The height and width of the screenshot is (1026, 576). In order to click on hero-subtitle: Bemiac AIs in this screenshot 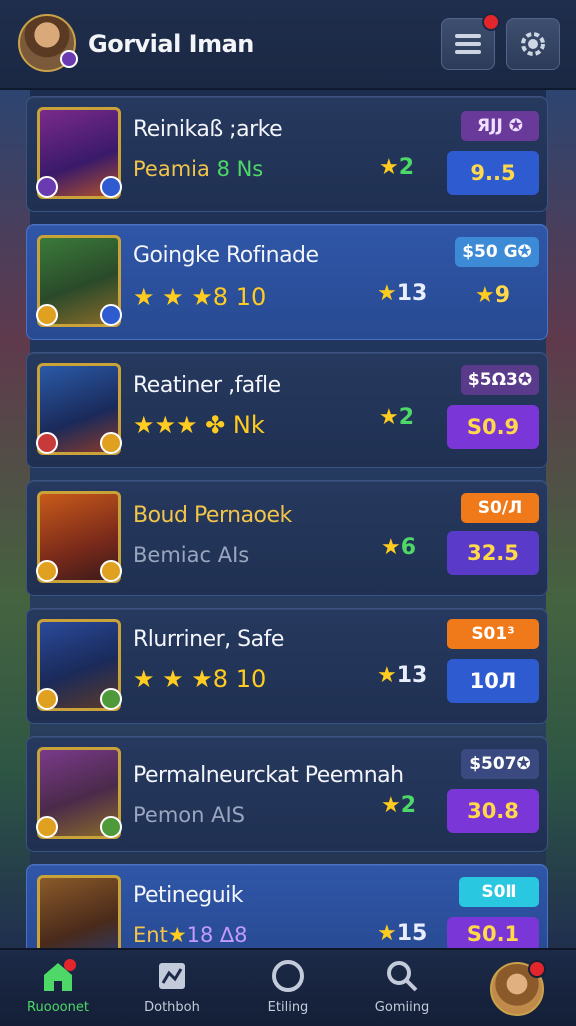, I will do `click(191, 555)`.